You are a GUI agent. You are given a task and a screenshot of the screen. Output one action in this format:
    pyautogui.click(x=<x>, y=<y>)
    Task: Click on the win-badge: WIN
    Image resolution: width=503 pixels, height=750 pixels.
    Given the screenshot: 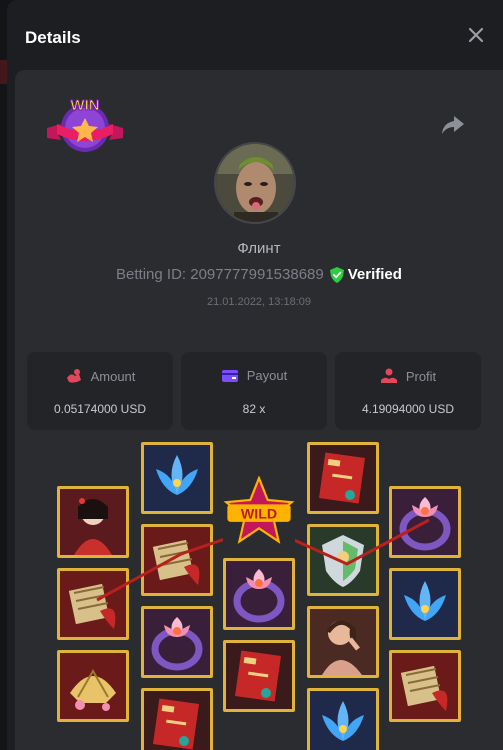 What is the action you would take?
    pyautogui.click(x=85, y=125)
    